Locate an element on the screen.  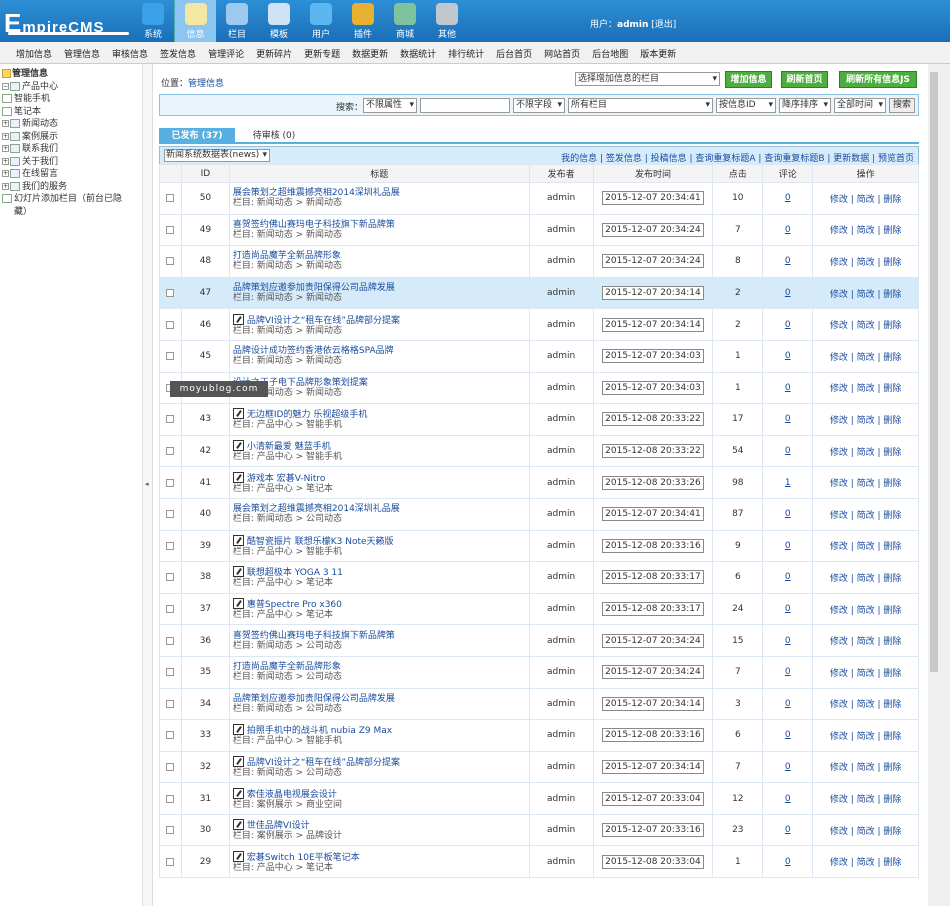
subnav-item: 数据更新 is located at coordinates (370, 52).